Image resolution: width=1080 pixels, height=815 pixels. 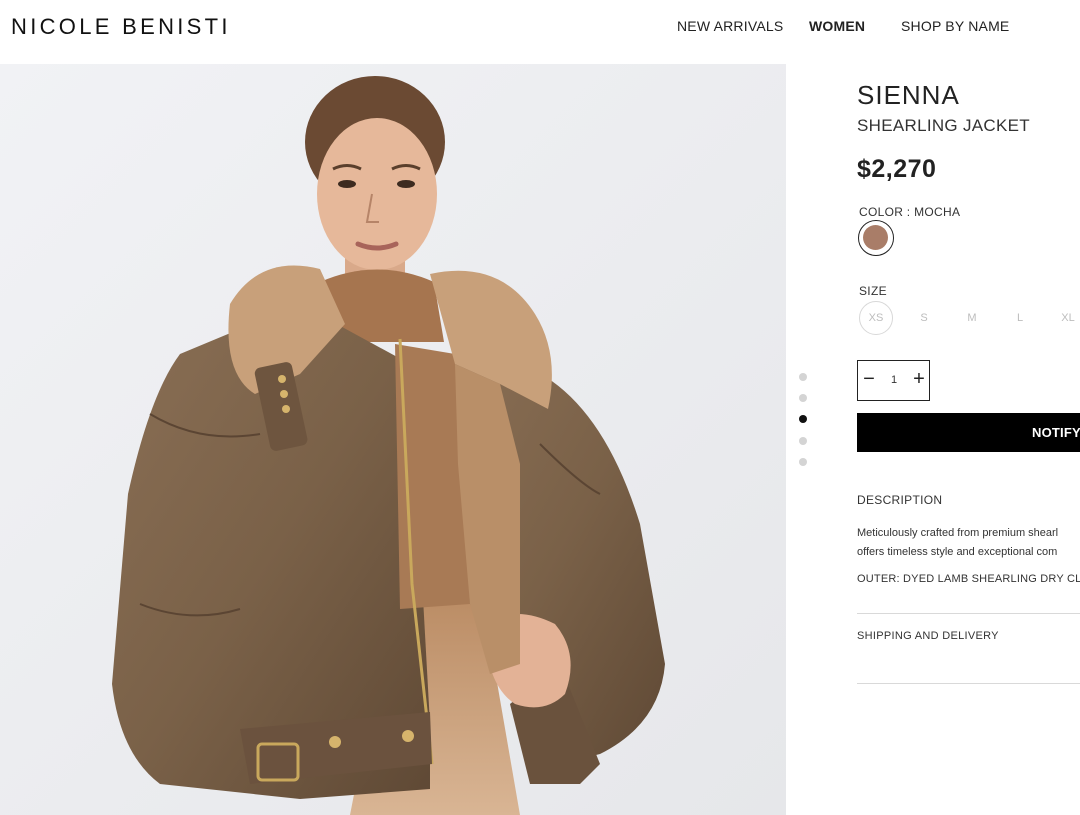 What do you see at coordinates (910, 212) in the screenshot?
I see `color-label: COLOR : MOCHA` at bounding box center [910, 212].